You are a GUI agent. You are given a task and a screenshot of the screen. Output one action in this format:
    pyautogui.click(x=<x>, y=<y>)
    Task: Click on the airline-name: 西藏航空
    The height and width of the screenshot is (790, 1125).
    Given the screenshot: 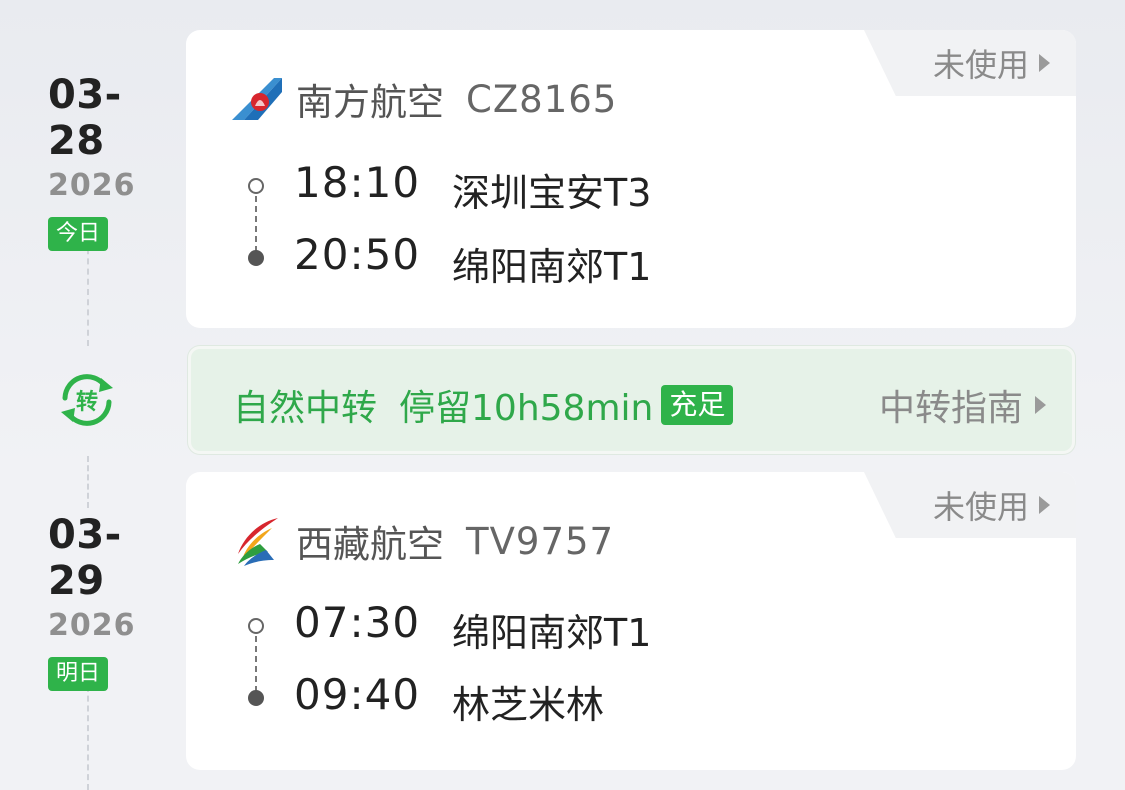 What is the action you would take?
    pyautogui.click(x=370, y=544)
    